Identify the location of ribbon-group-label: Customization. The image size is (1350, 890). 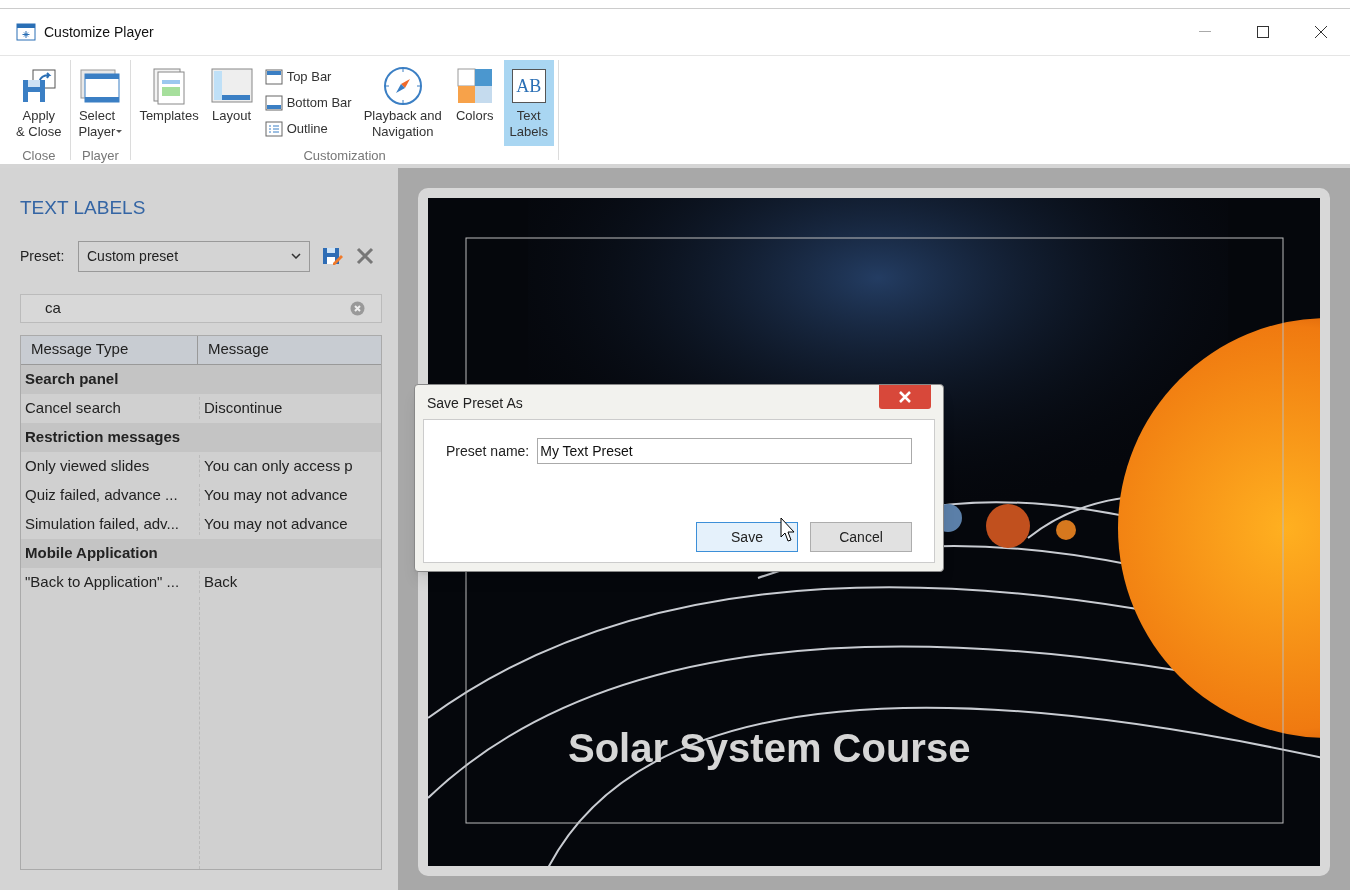
(344, 156).